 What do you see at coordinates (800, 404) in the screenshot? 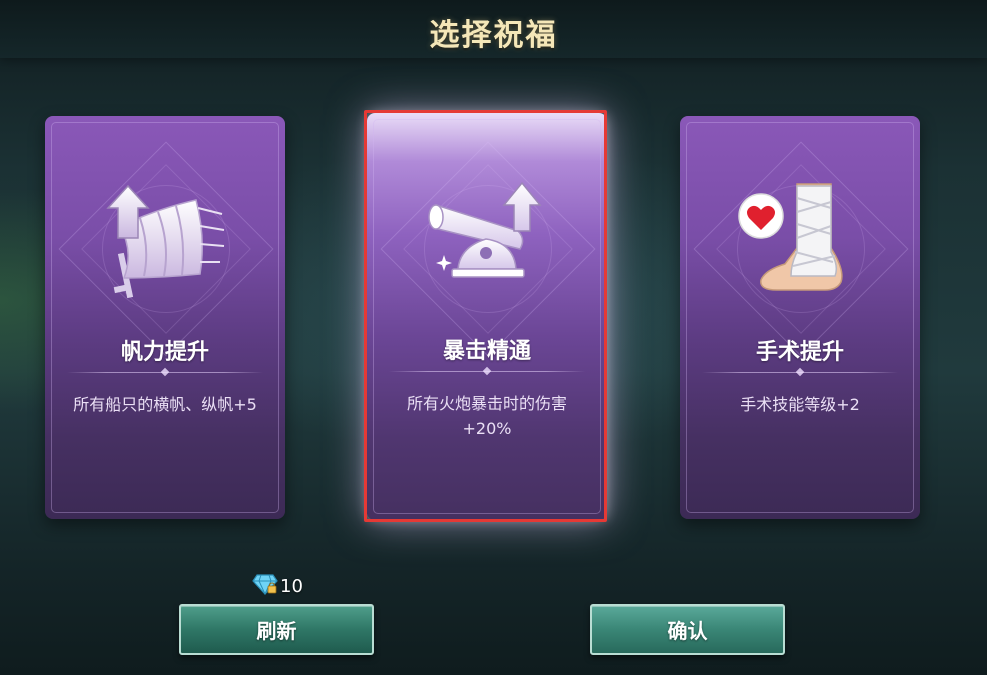
I see `card-description: 手术技能等级+2` at bounding box center [800, 404].